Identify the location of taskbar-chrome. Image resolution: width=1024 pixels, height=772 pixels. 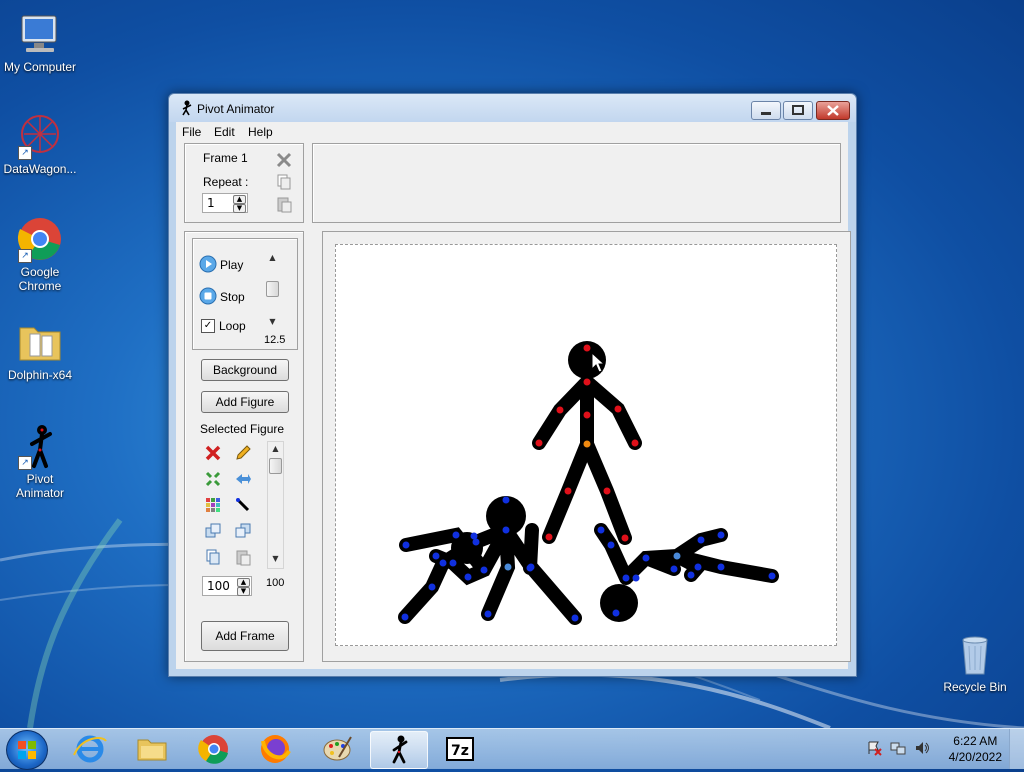
(214, 749).